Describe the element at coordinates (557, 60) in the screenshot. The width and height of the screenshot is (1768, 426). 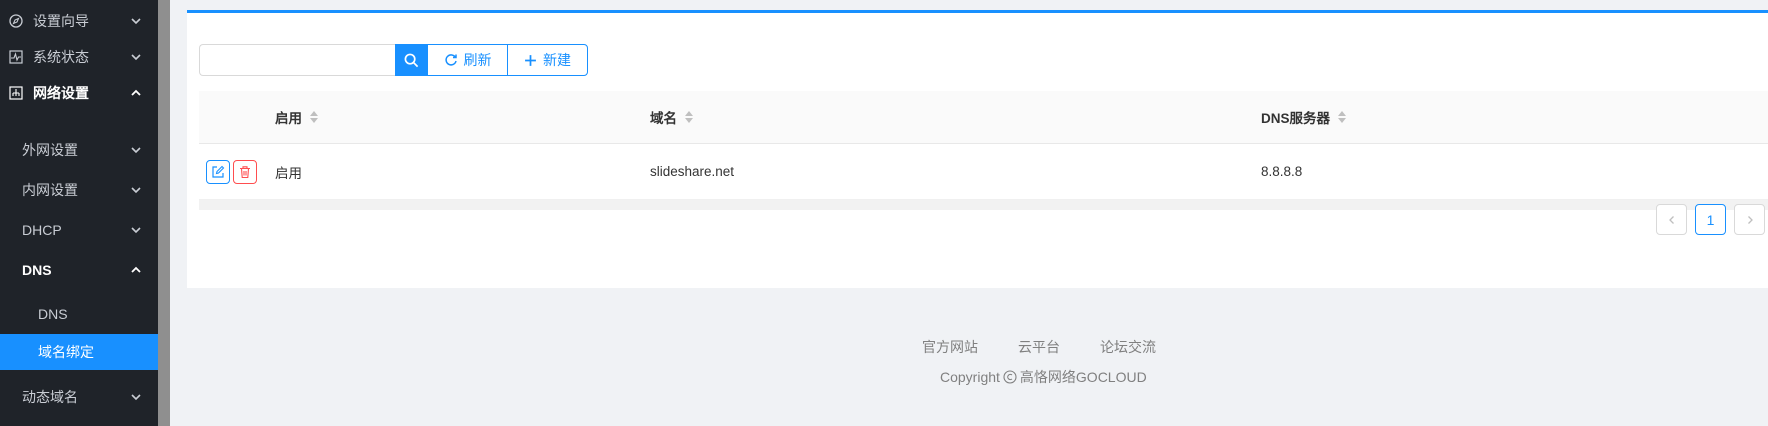
I see `new-label: 新建` at that location.